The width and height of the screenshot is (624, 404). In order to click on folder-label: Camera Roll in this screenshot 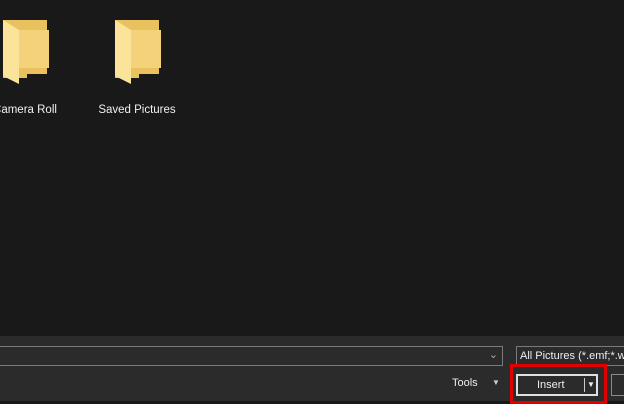, I will do `click(28, 110)`.